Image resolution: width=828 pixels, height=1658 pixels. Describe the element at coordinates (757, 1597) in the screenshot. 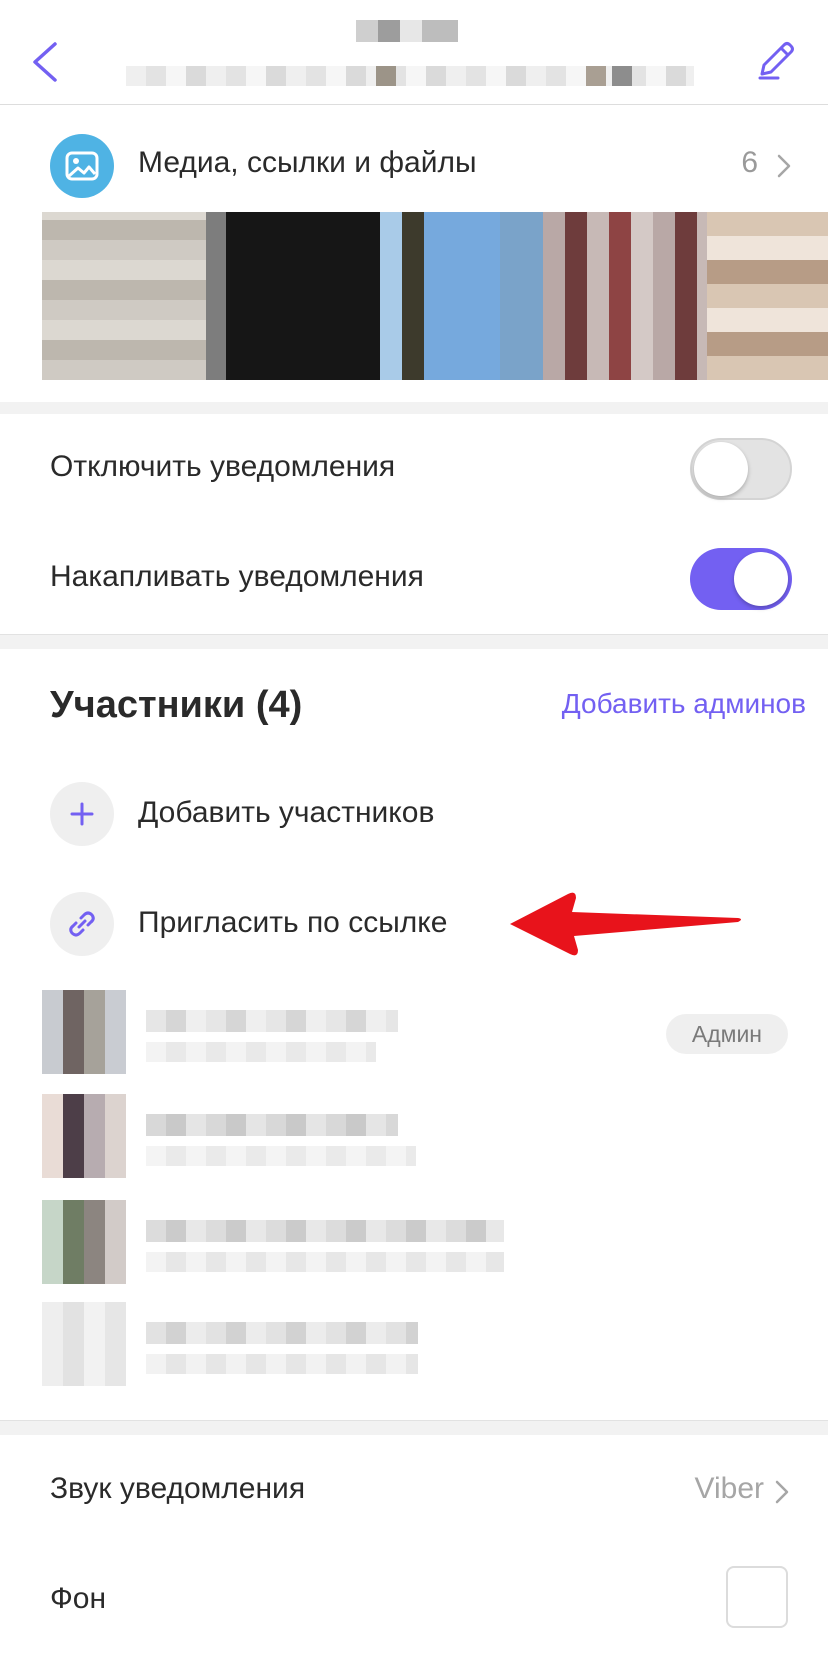

I see `background-preview` at that location.